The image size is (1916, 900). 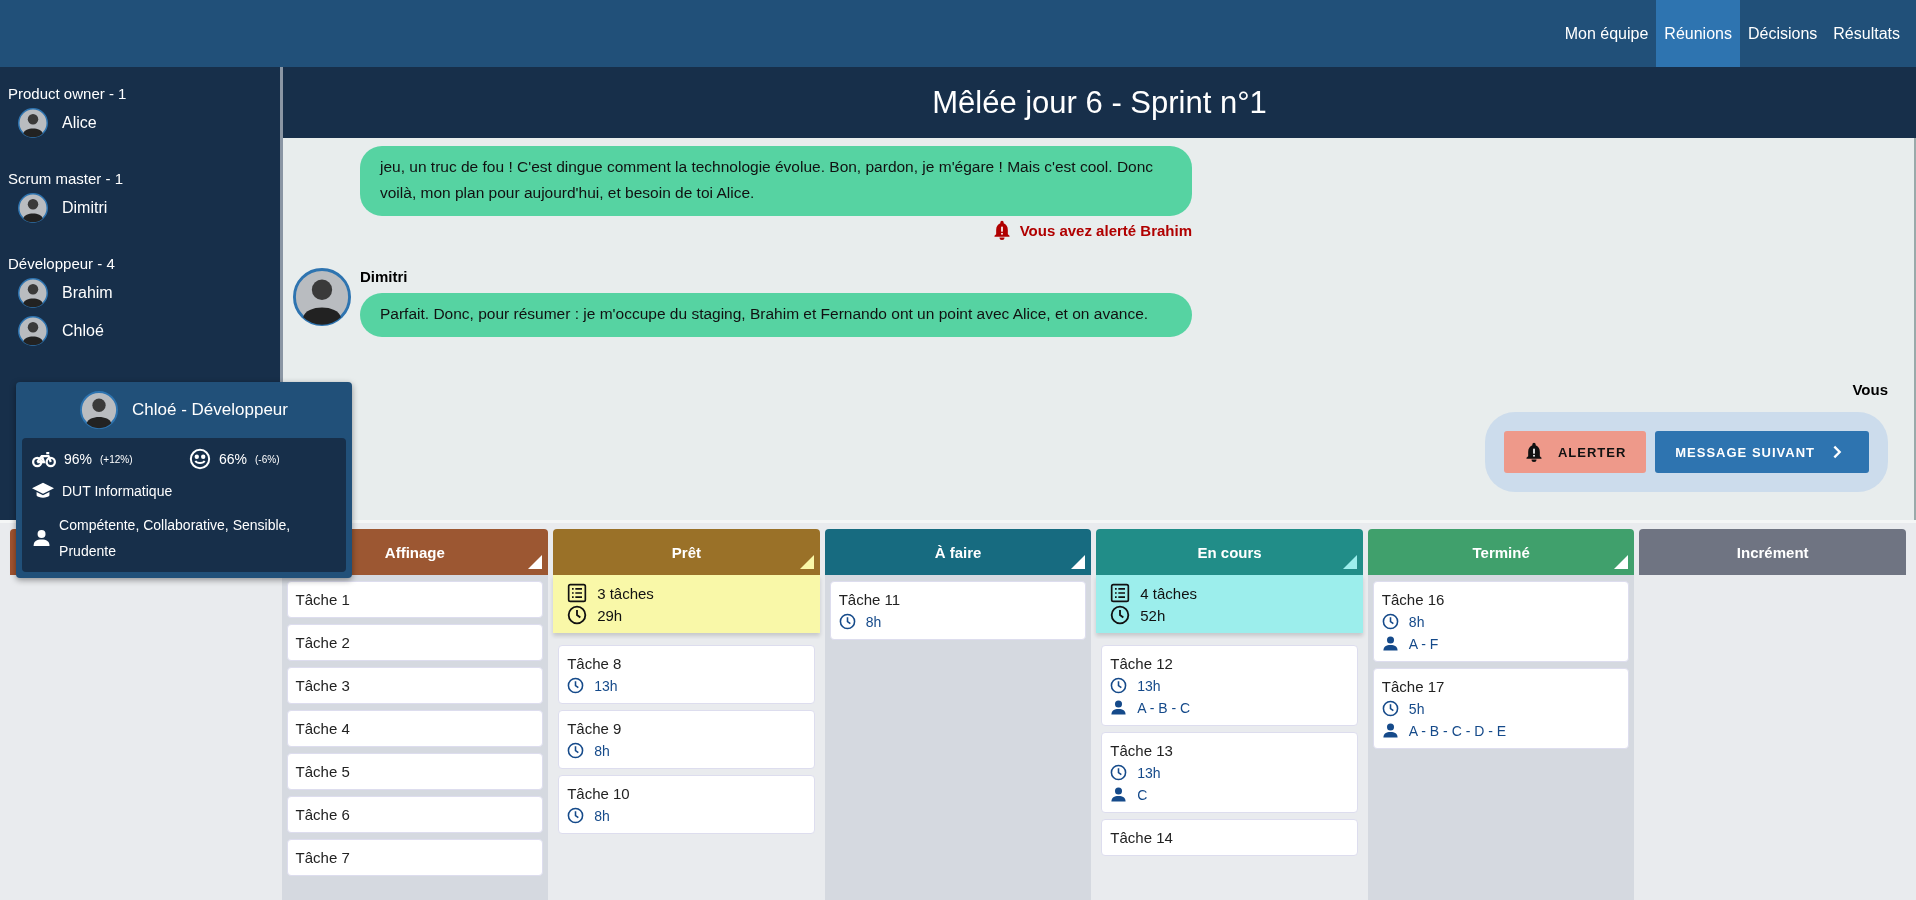 What do you see at coordinates (62, 263) in the screenshot?
I see `role-heading: Développeur - 4` at bounding box center [62, 263].